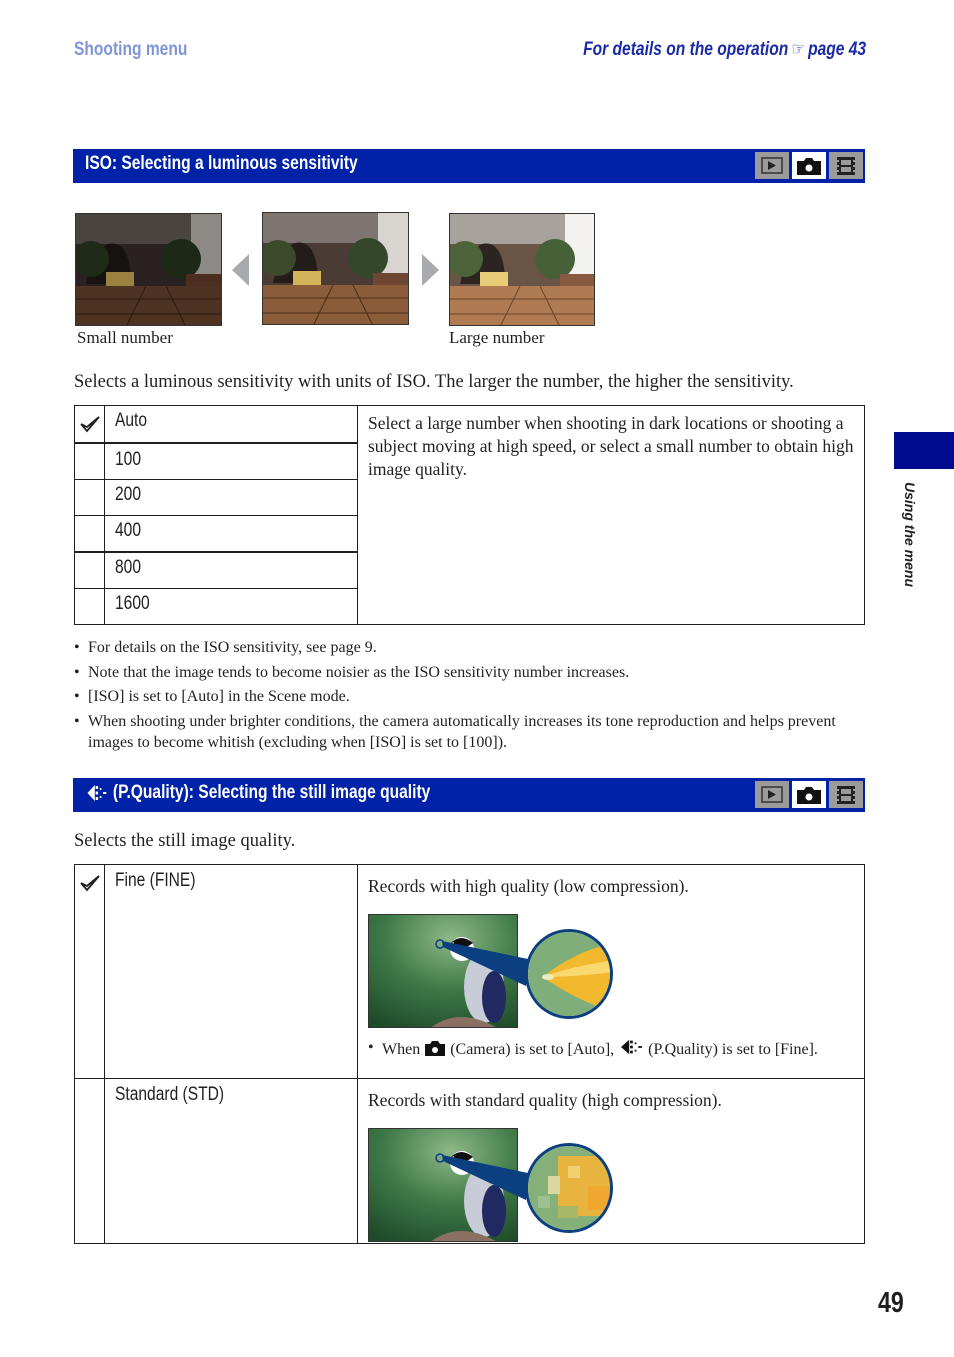  Describe the element at coordinates (924, 450) in the screenshot. I see `chapter-tab` at that location.